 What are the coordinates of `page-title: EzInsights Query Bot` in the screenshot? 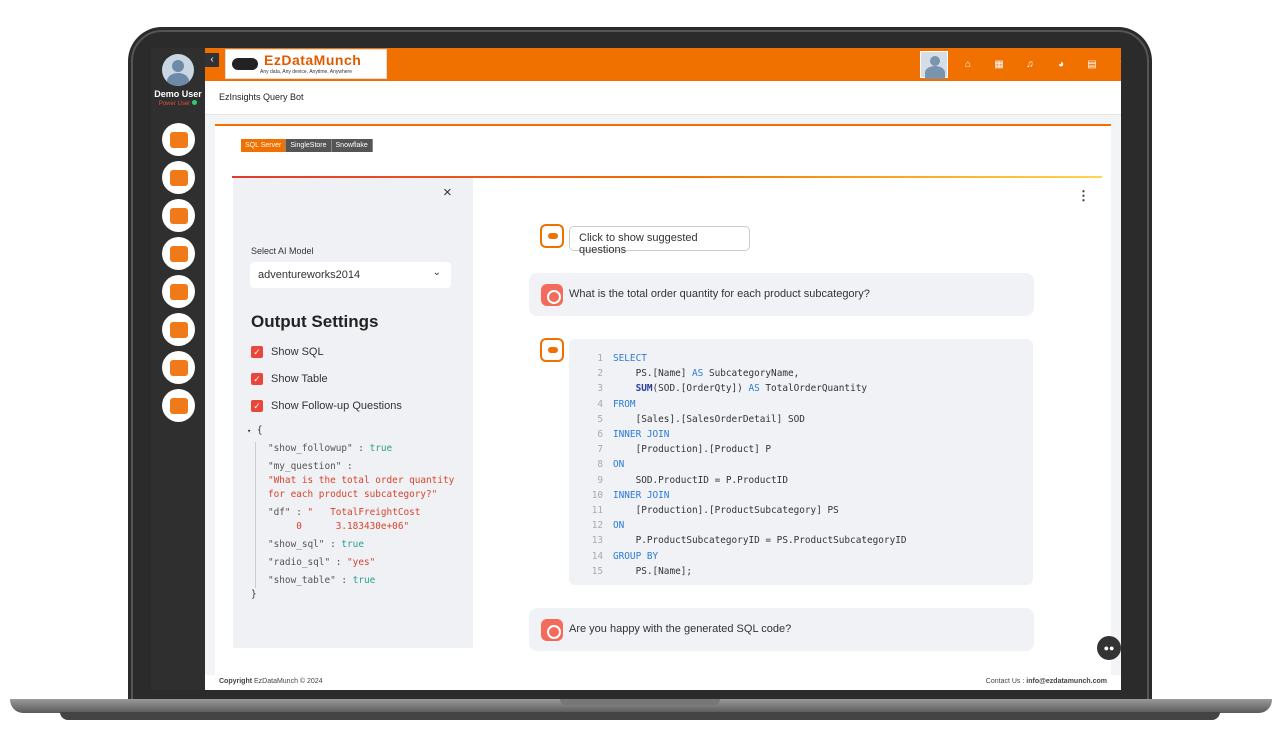 It's located at (261, 97).